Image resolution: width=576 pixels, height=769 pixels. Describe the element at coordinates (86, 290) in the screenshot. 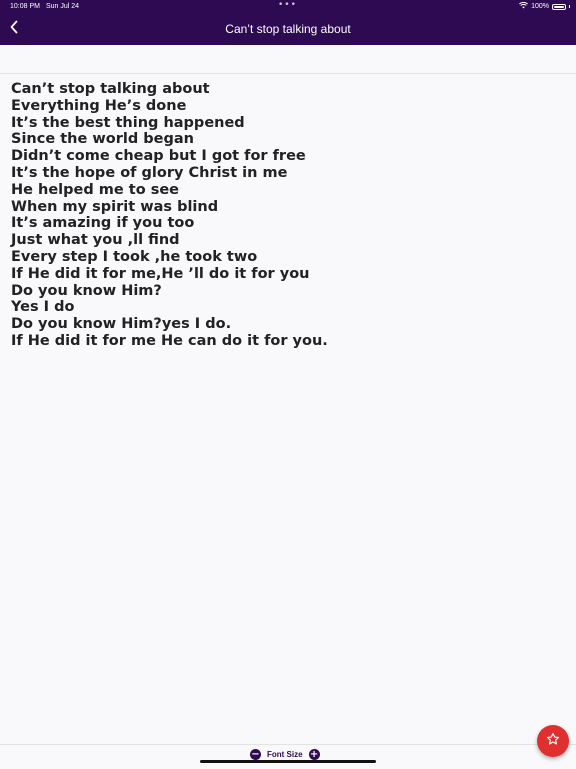

I see `lyric-line: Do you know Him?` at that location.